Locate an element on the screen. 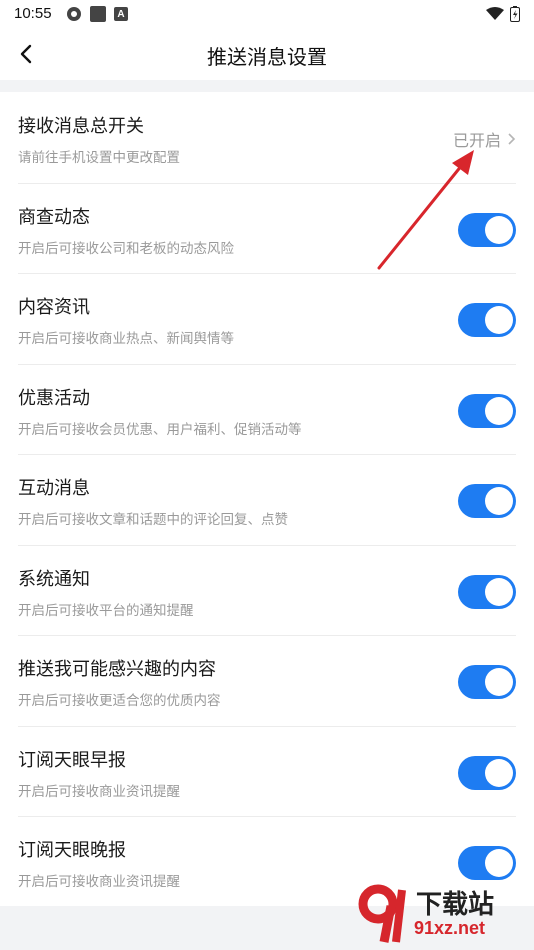 The width and height of the screenshot is (534, 950). page-title: 推送消息设置 is located at coordinates (267, 57).